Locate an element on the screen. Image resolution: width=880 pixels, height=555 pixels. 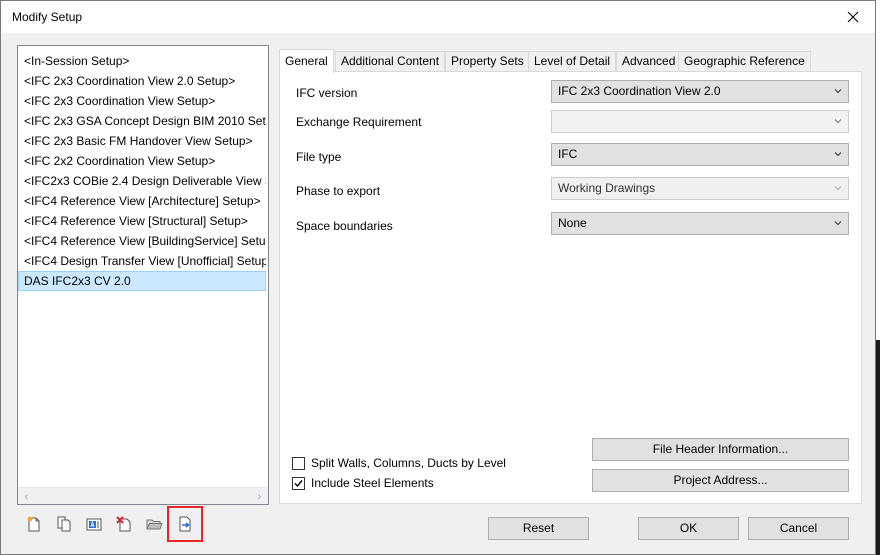
setup-list-item: <IFC4 Reference View [Structural] Setup> is located at coordinates (142, 221).